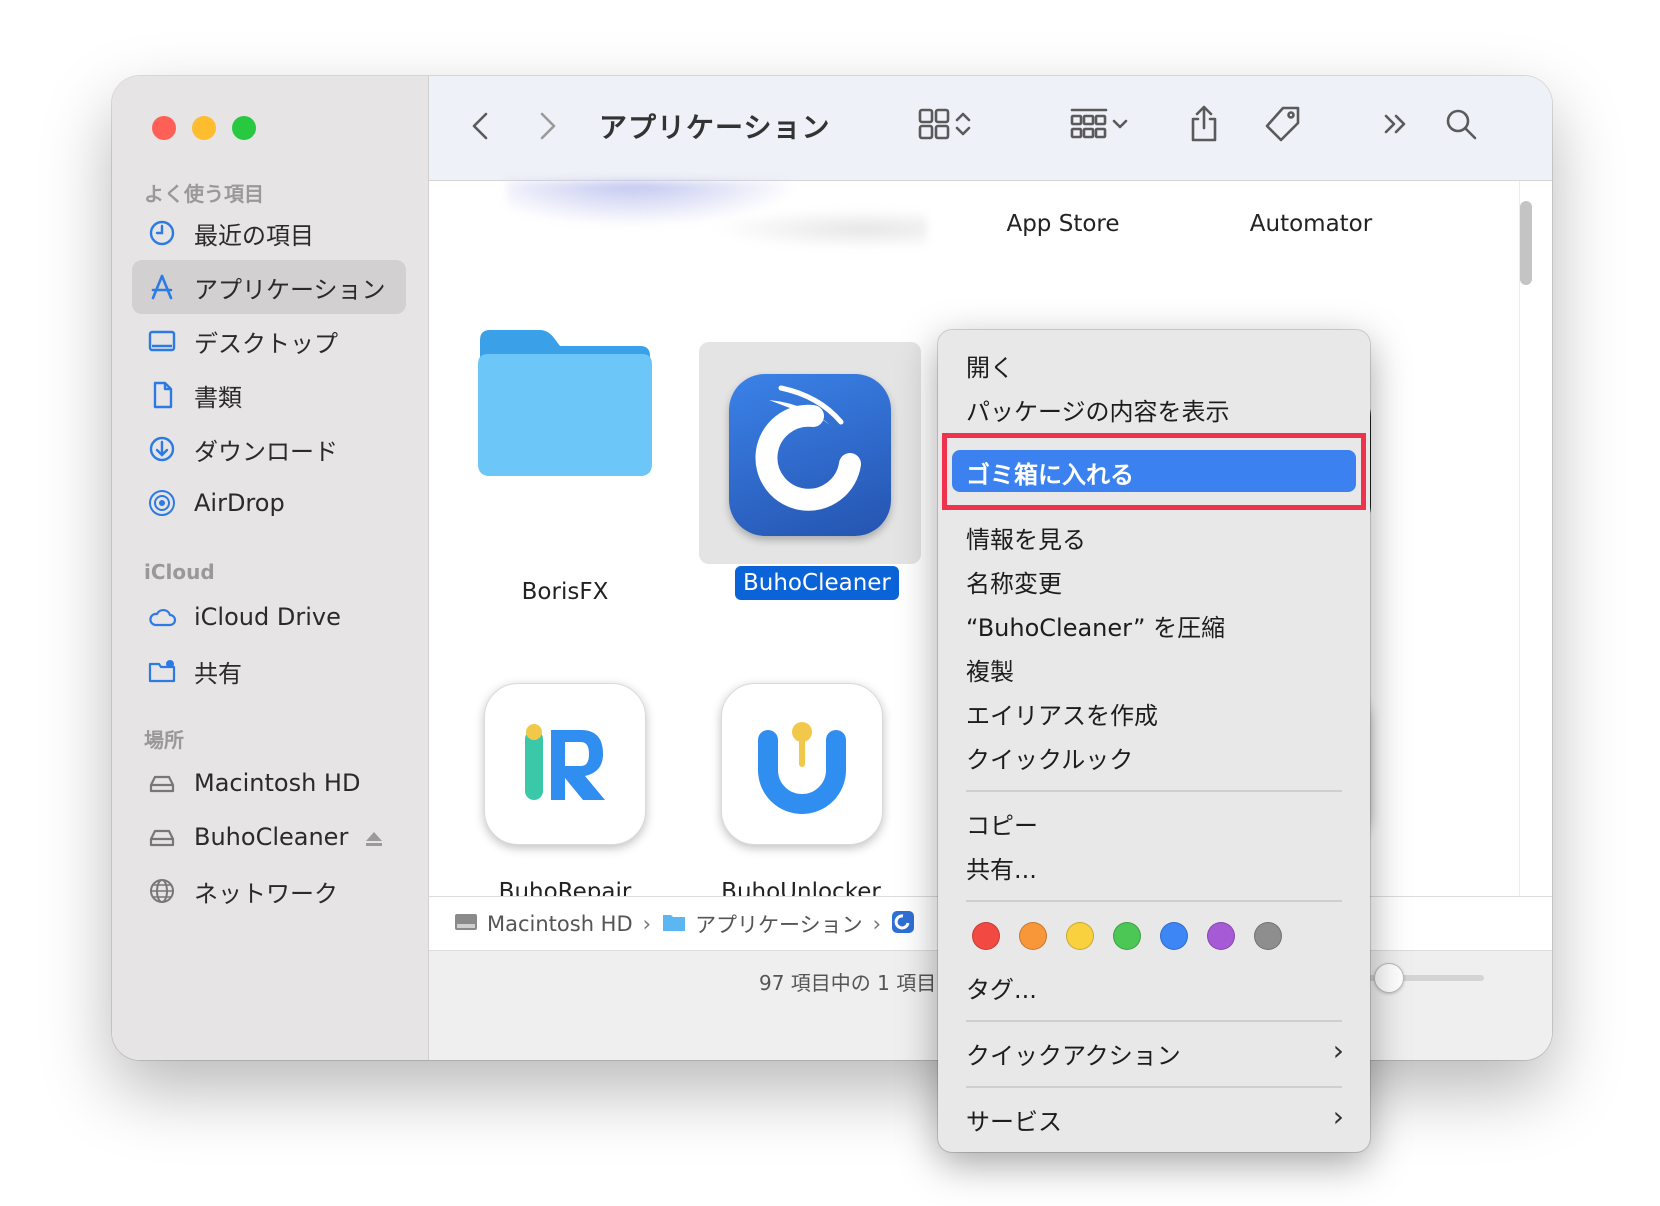 This screenshot has height=1206, width=1660. What do you see at coordinates (802, 764) in the screenshot?
I see `buhounlocker-app-icon` at bounding box center [802, 764].